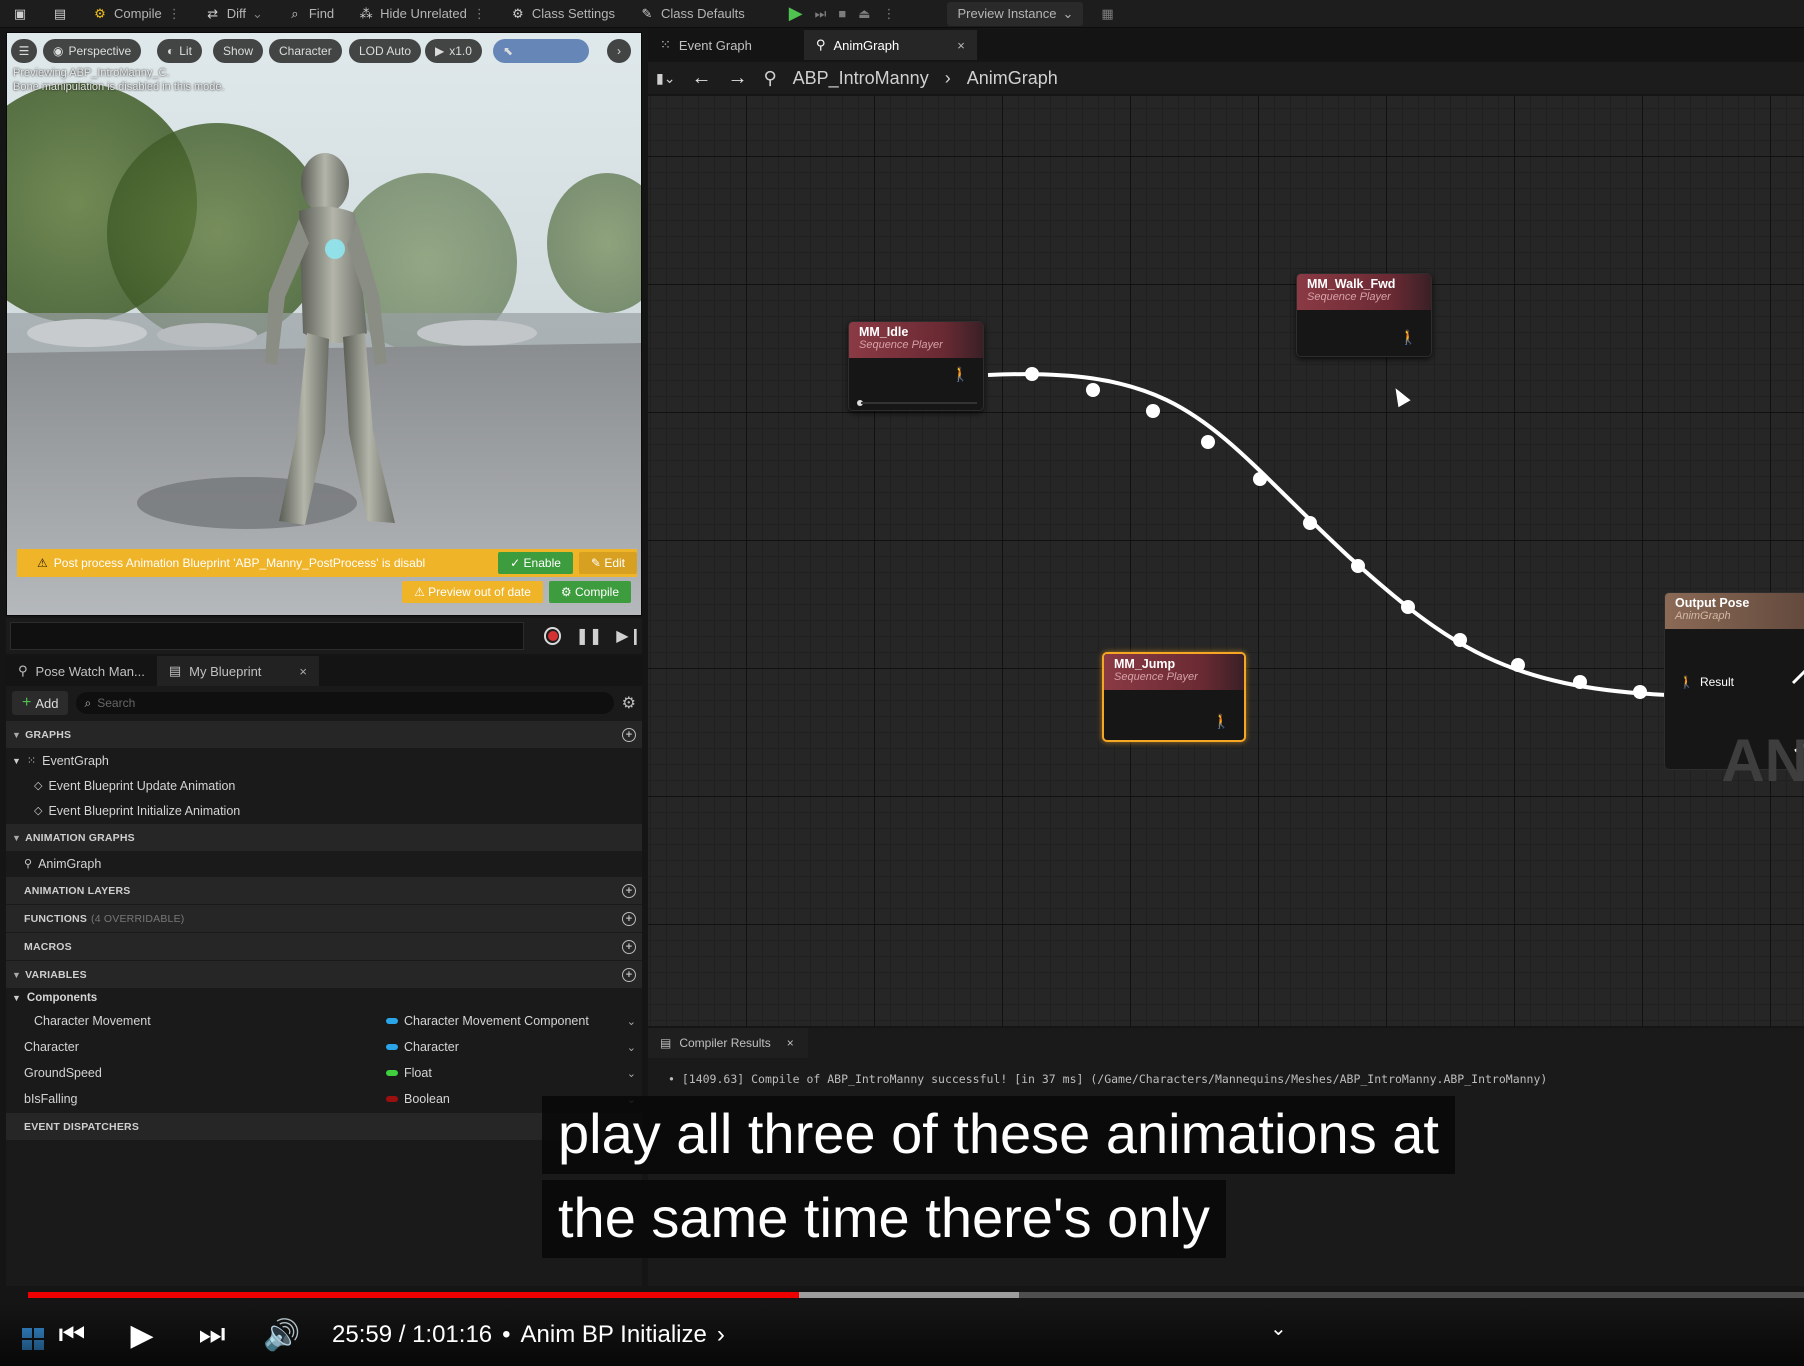 This screenshot has width=1804, height=1366. Describe the element at coordinates (629, 946) in the screenshot. I see `add-macro-icon: +` at that location.